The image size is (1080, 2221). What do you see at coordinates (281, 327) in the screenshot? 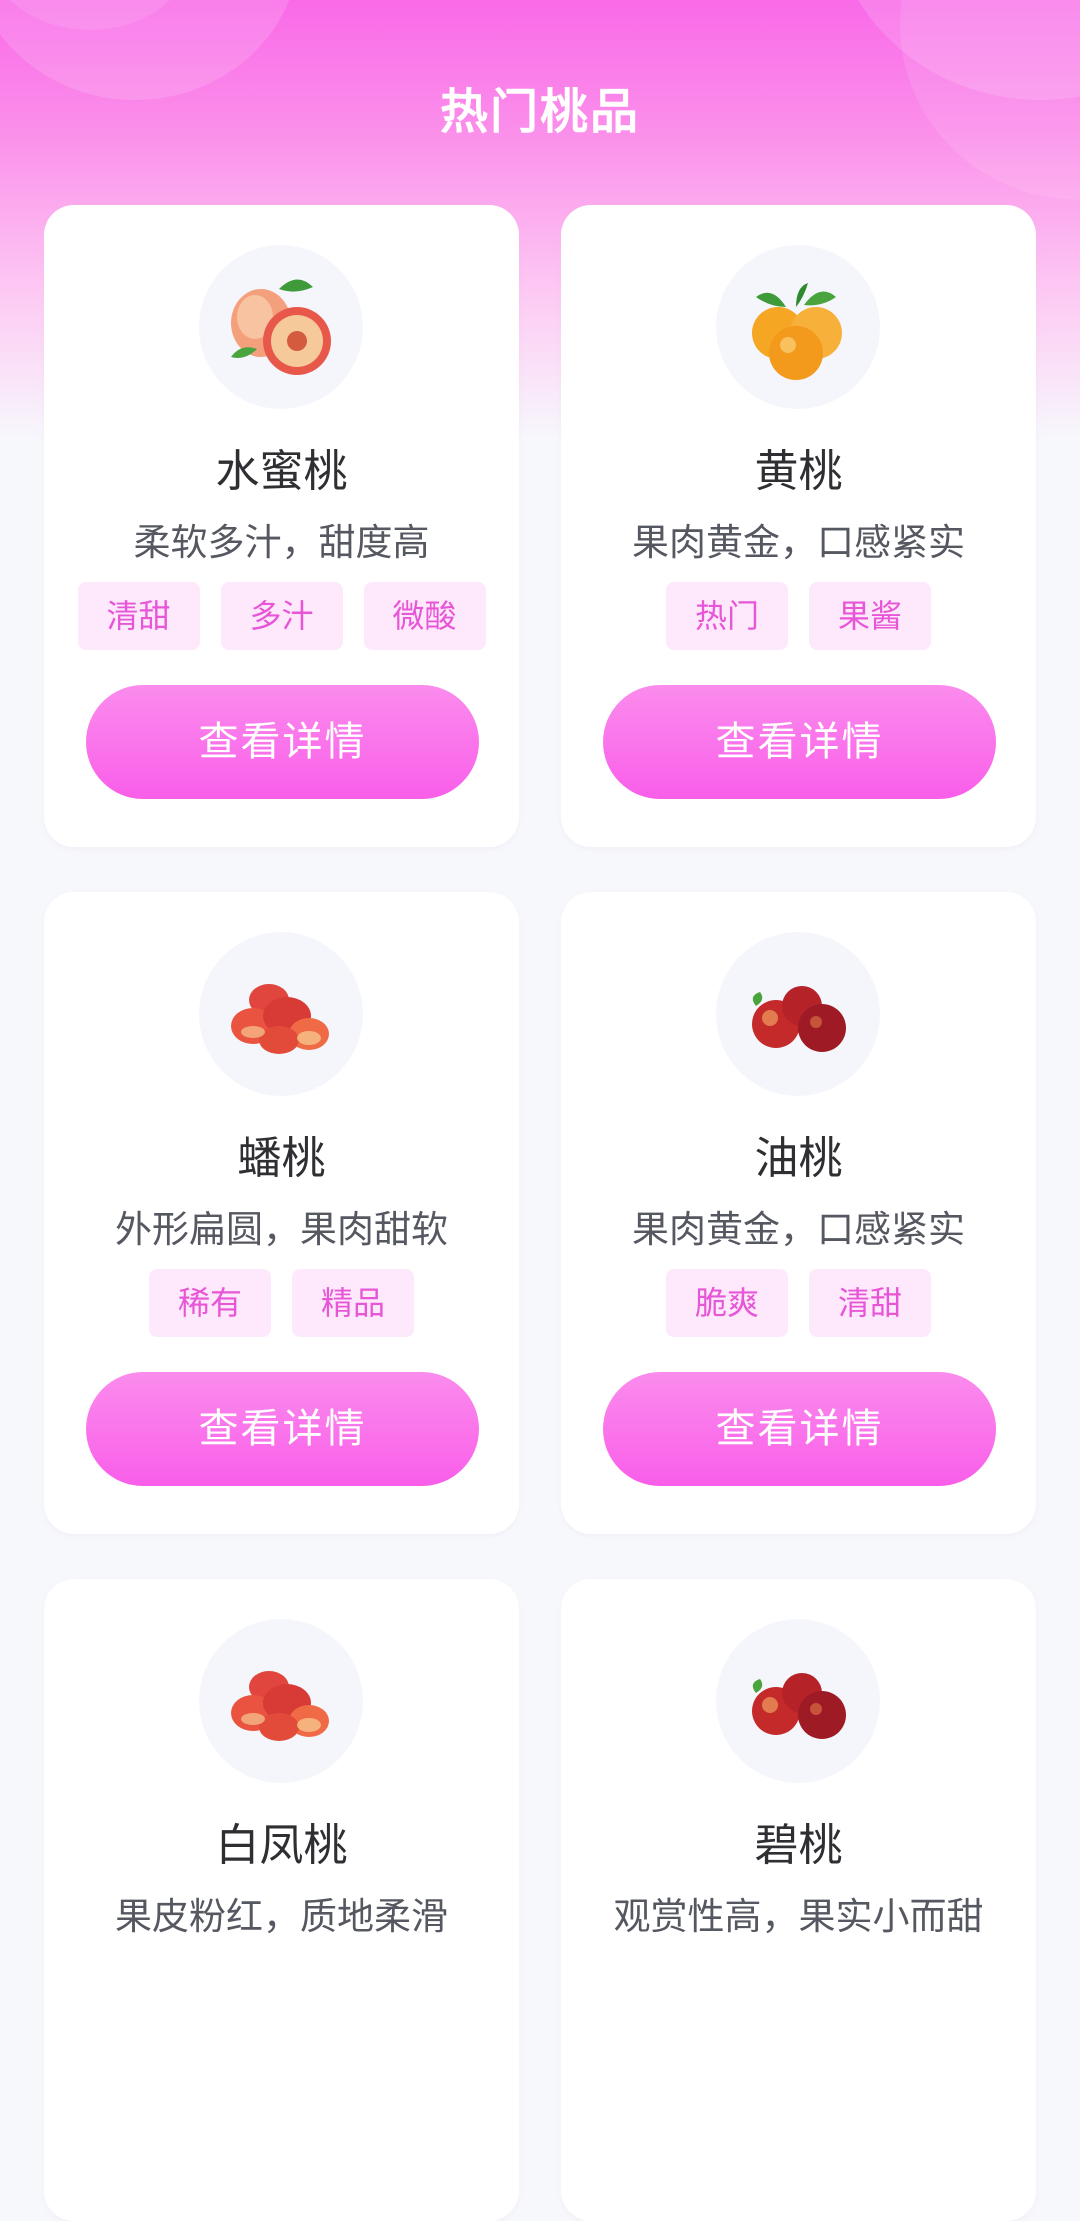
I see `peach-icon` at bounding box center [281, 327].